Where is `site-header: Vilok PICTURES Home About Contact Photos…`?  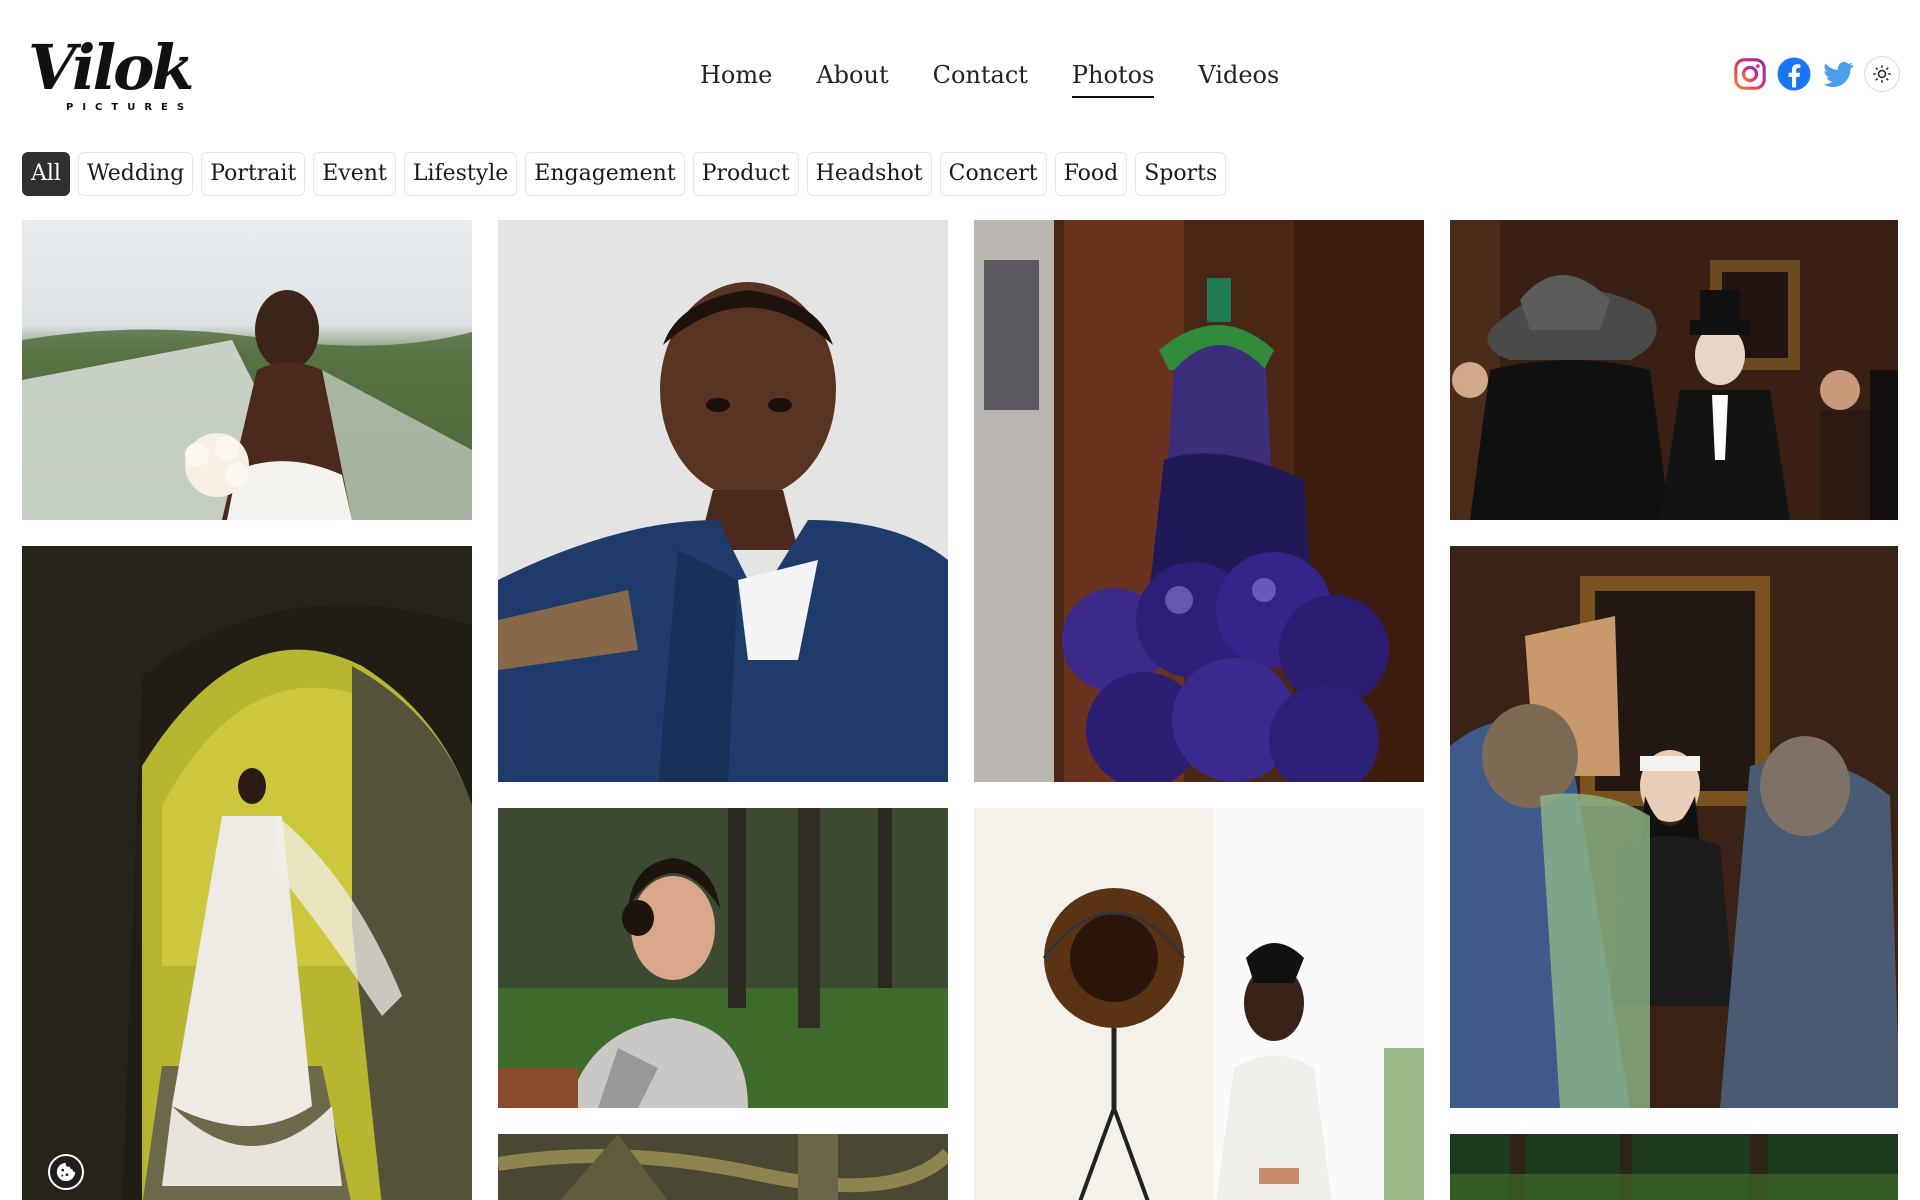 site-header: Vilok PICTURES Home About Contact Photos… is located at coordinates (960, 75).